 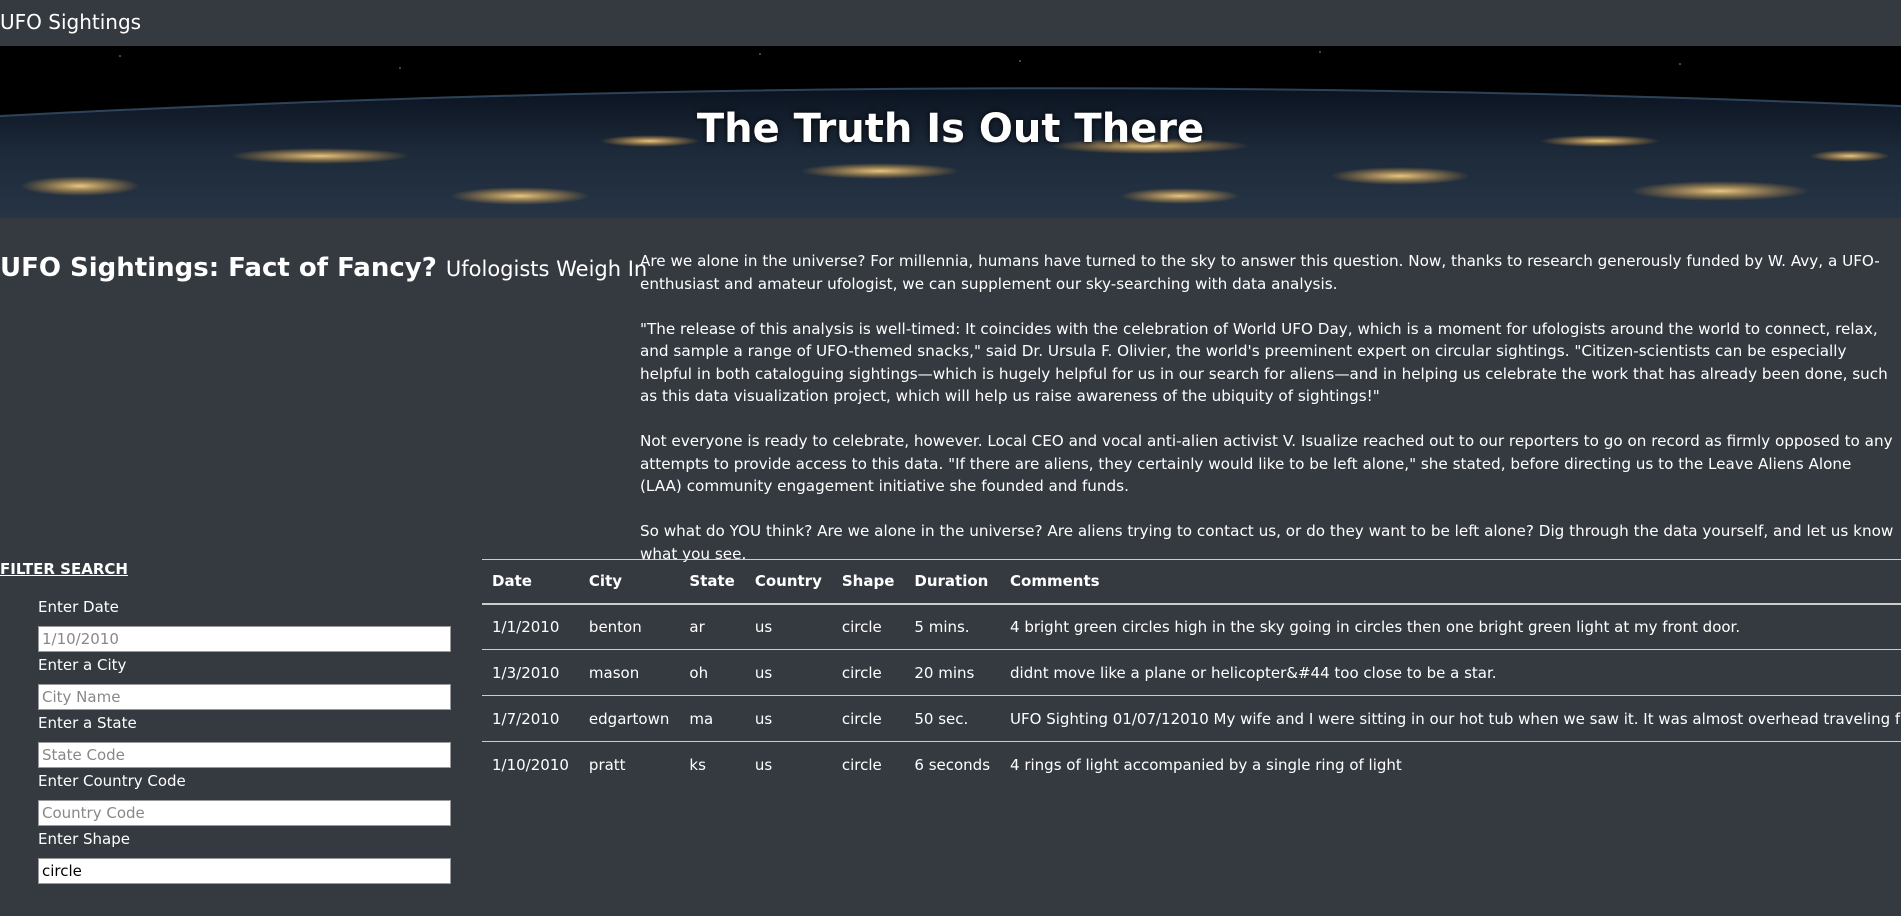 What do you see at coordinates (697, 626) in the screenshot?
I see `cell-state: ar` at bounding box center [697, 626].